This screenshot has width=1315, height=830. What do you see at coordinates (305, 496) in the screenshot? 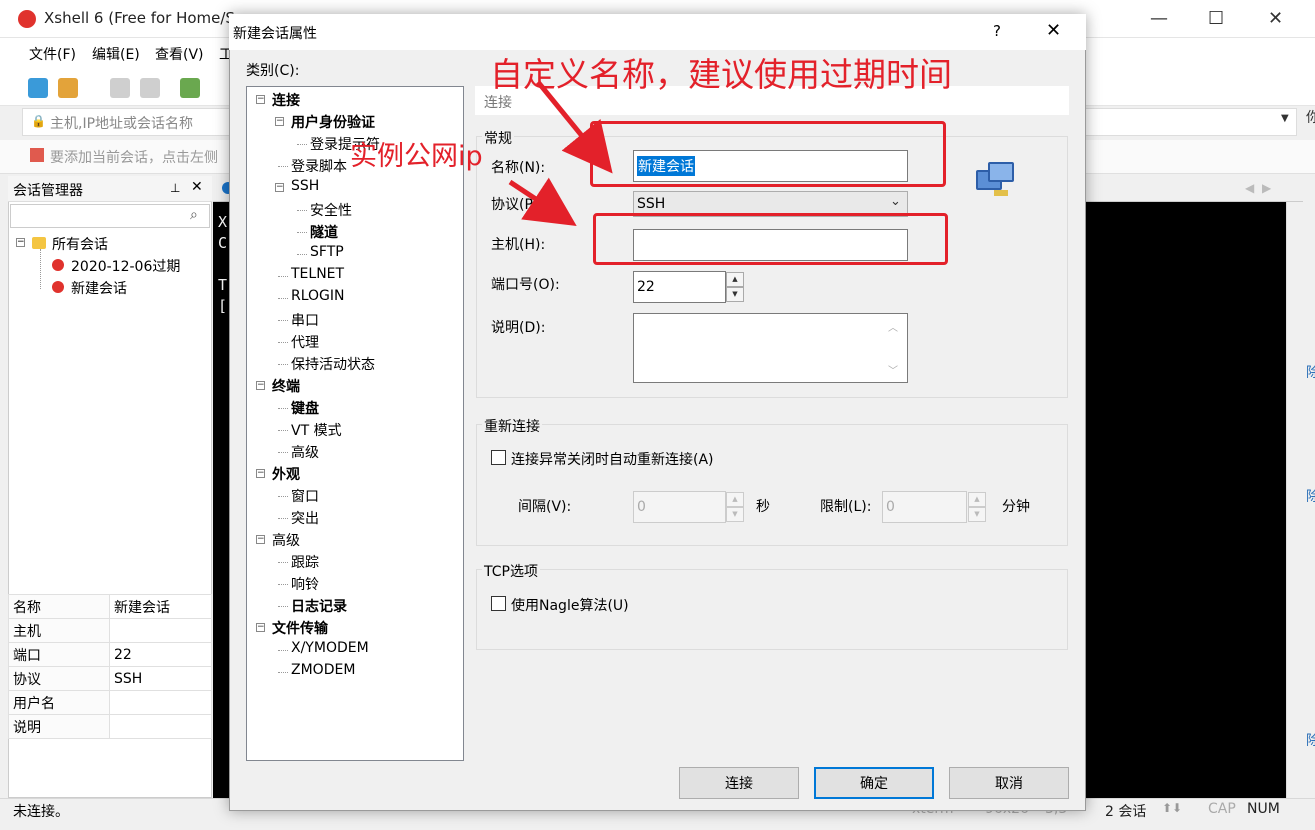
I see `category-item: 窗口` at bounding box center [305, 496].